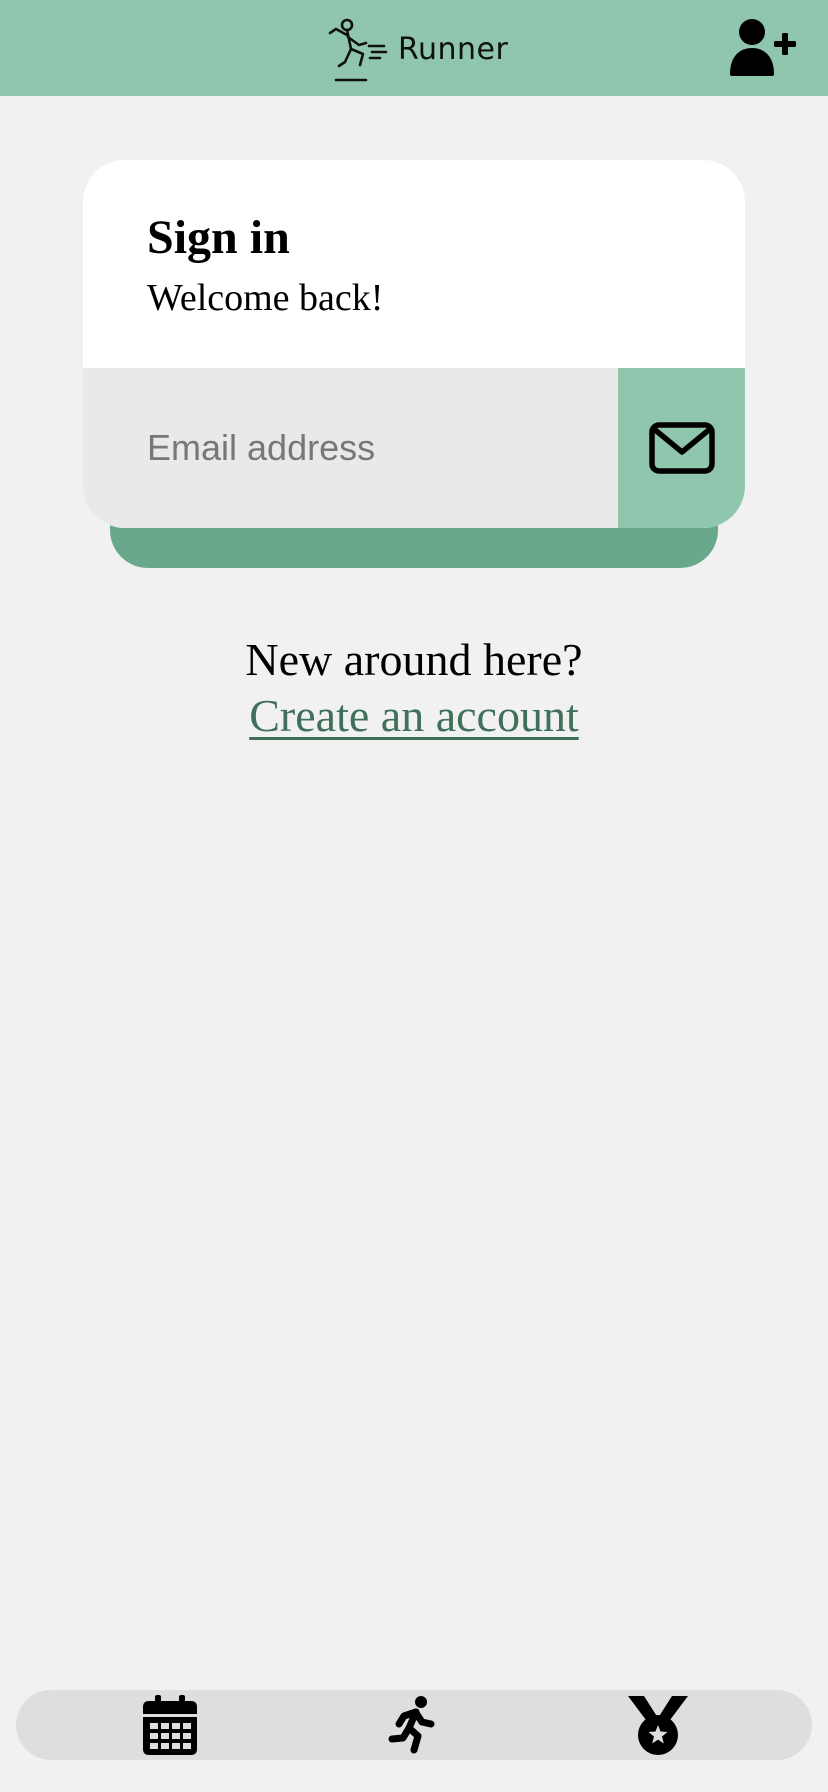  What do you see at coordinates (453, 49) in the screenshot?
I see `logo-text: Runner` at bounding box center [453, 49].